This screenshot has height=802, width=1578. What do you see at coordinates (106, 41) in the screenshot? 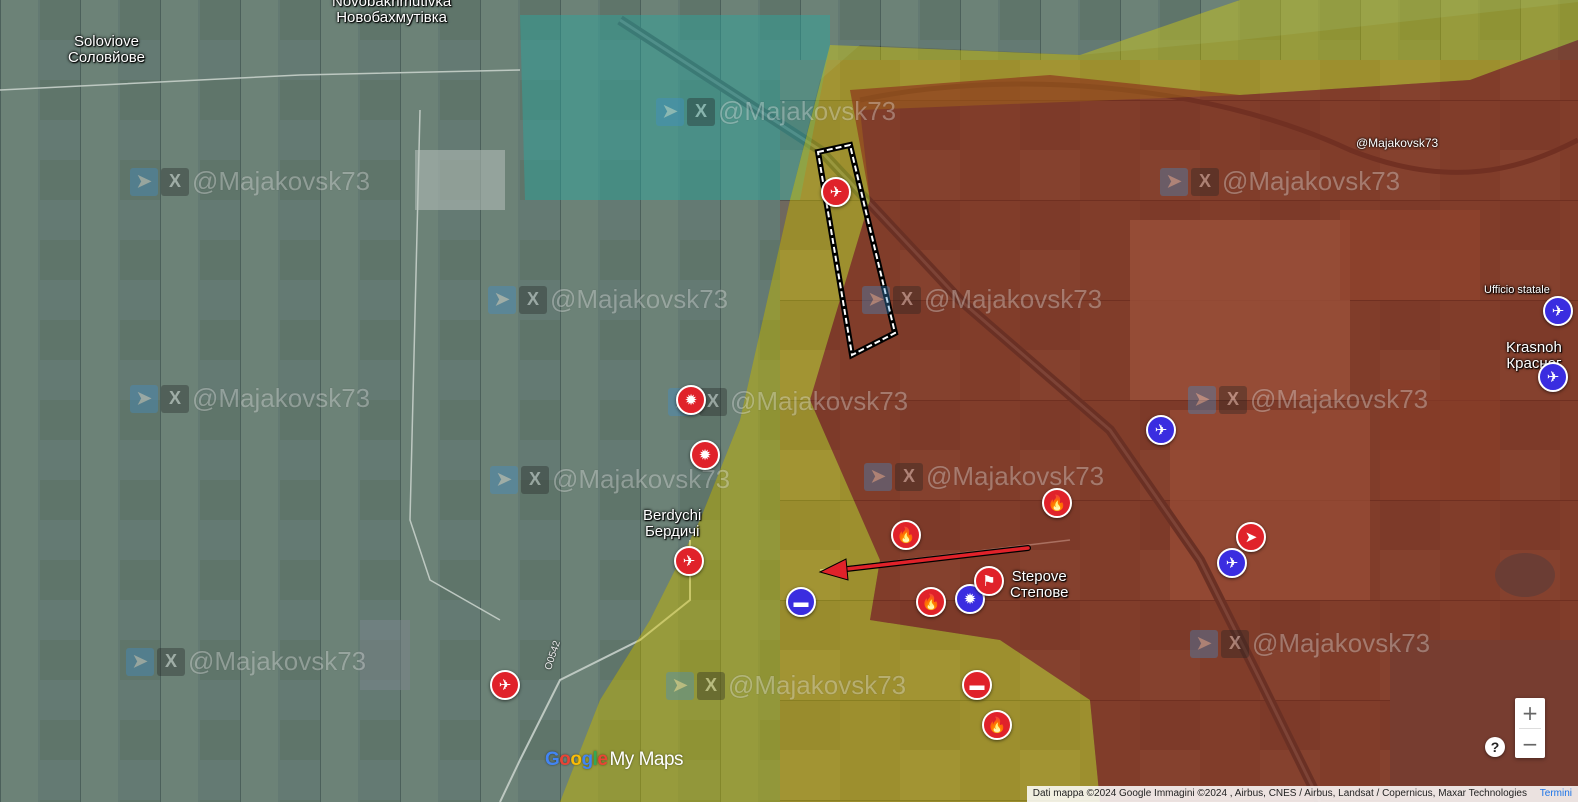
I see `place-label-latin: Soloviove` at bounding box center [106, 41].